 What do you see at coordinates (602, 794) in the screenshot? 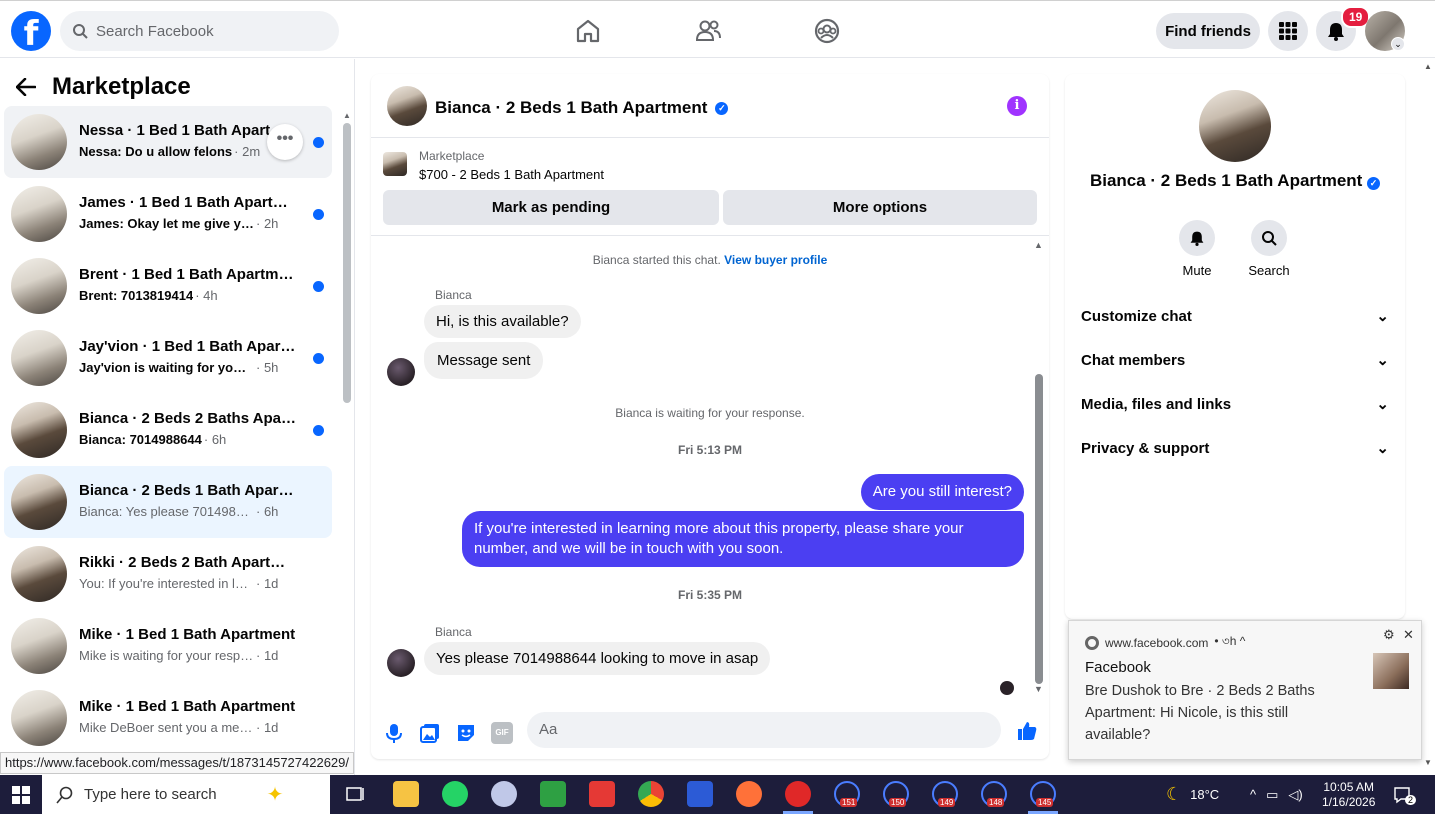
I see `anydesk-icon` at bounding box center [602, 794].